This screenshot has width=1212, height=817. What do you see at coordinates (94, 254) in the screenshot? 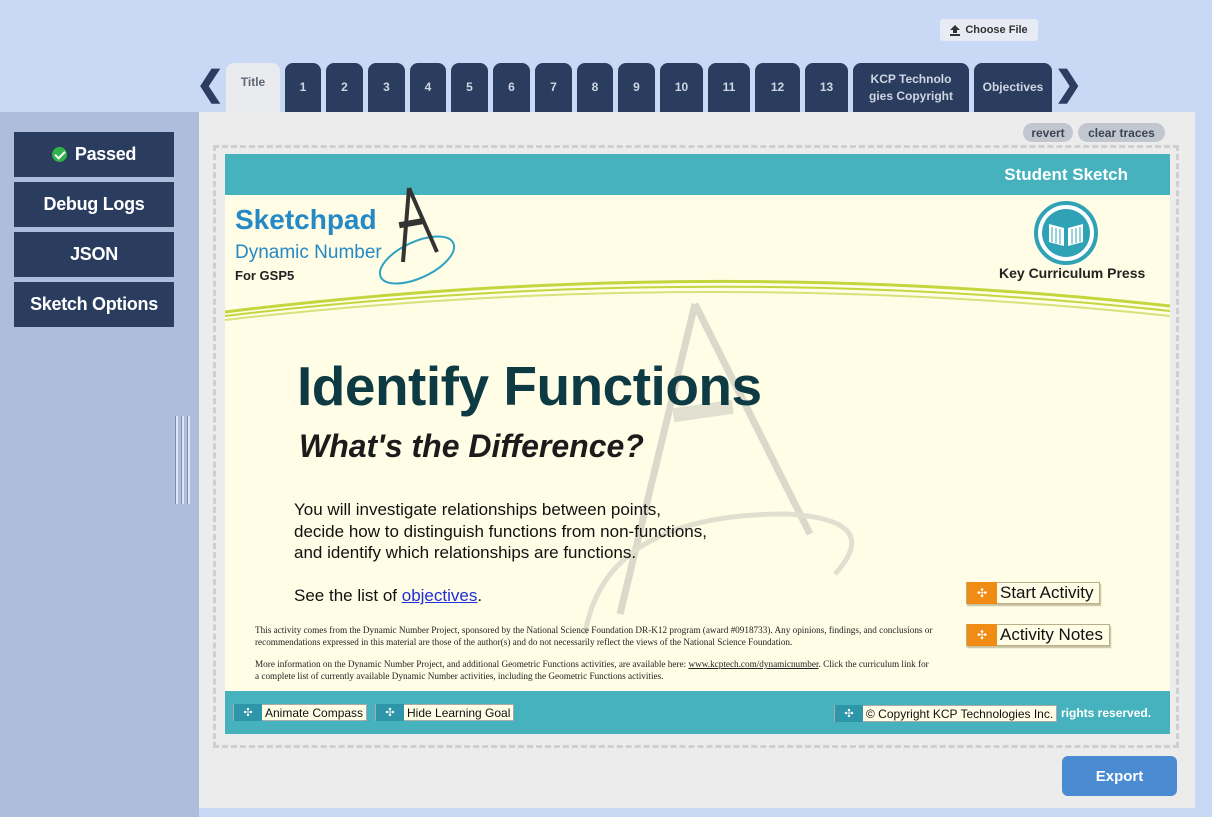
I see `json-button: JSON` at bounding box center [94, 254].